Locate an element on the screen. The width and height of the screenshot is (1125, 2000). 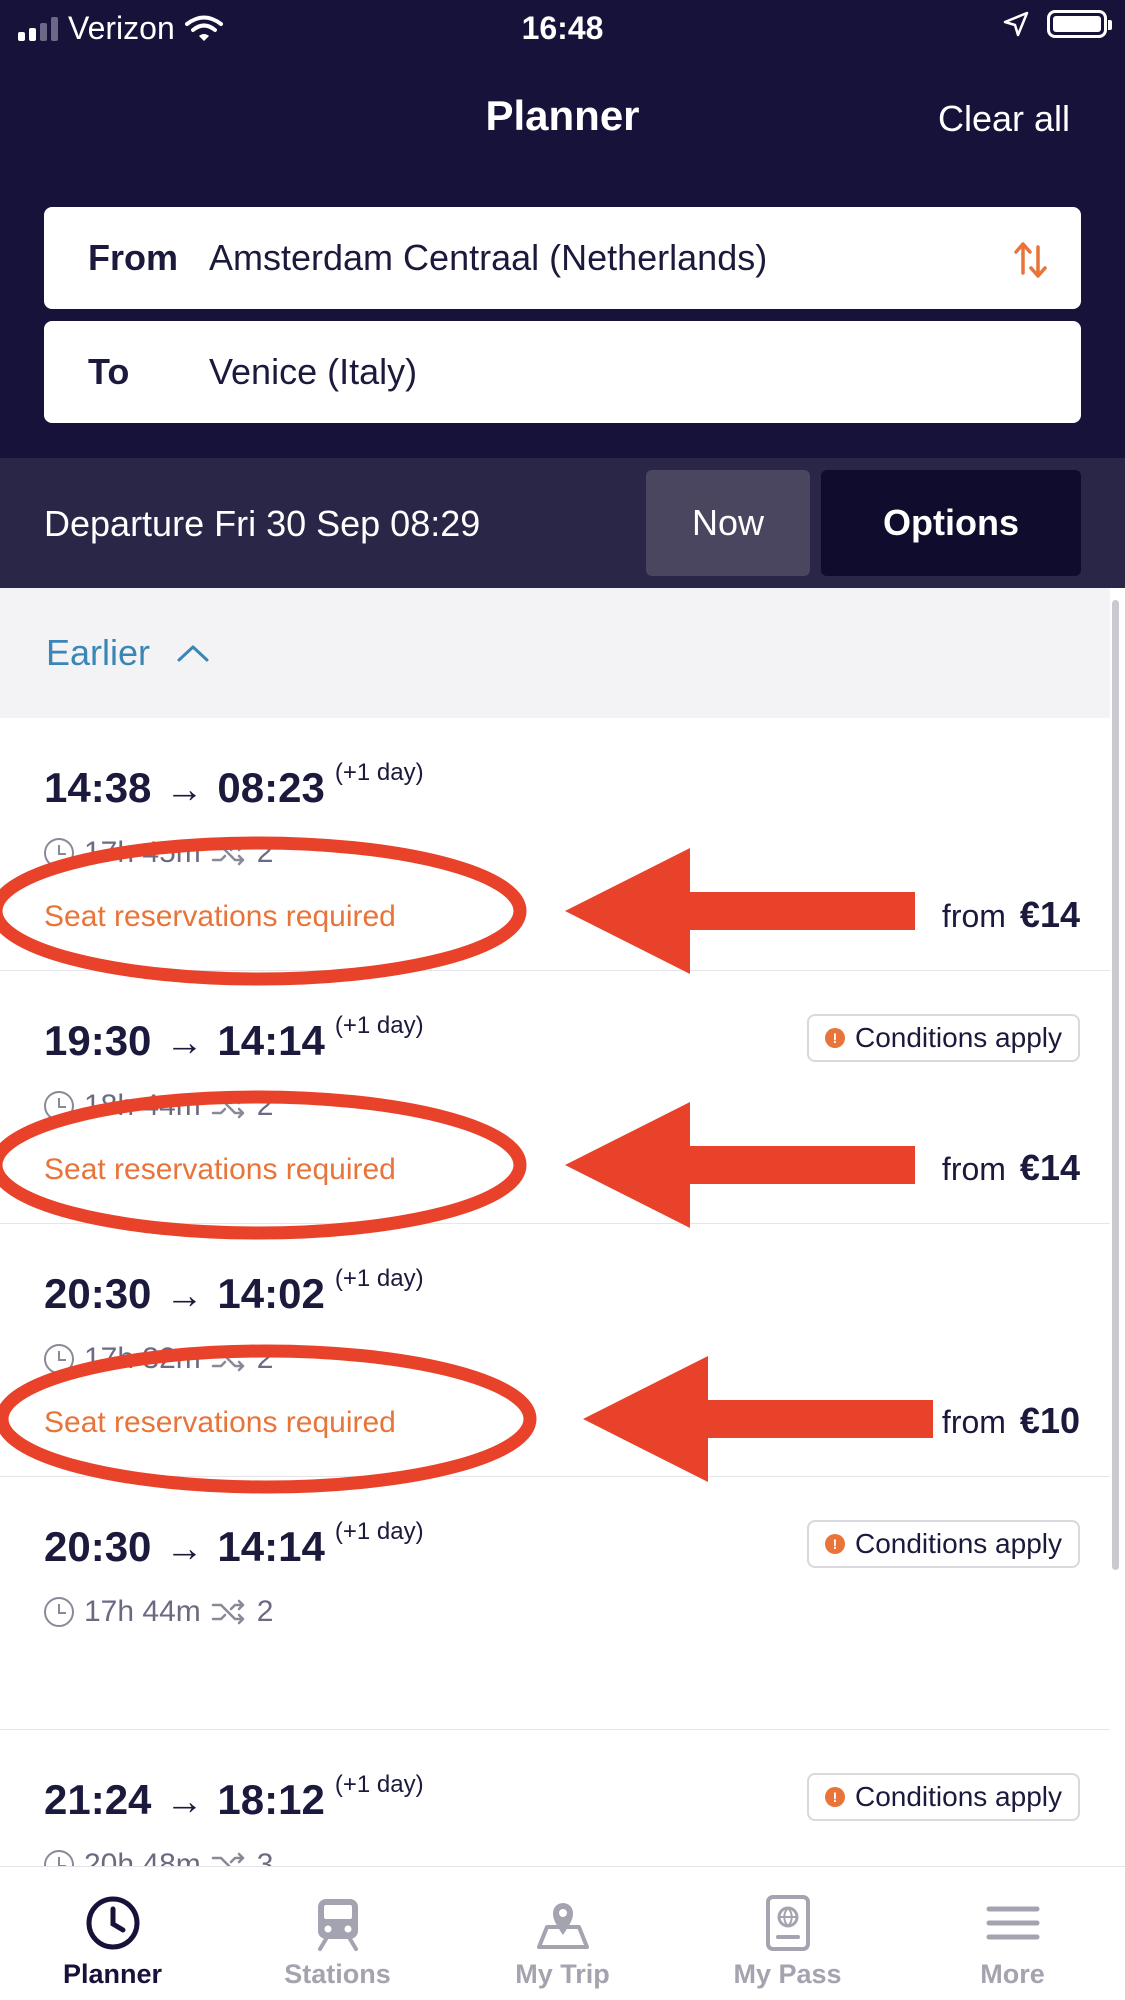
location-arrow-icon is located at coordinates (1016, 24).